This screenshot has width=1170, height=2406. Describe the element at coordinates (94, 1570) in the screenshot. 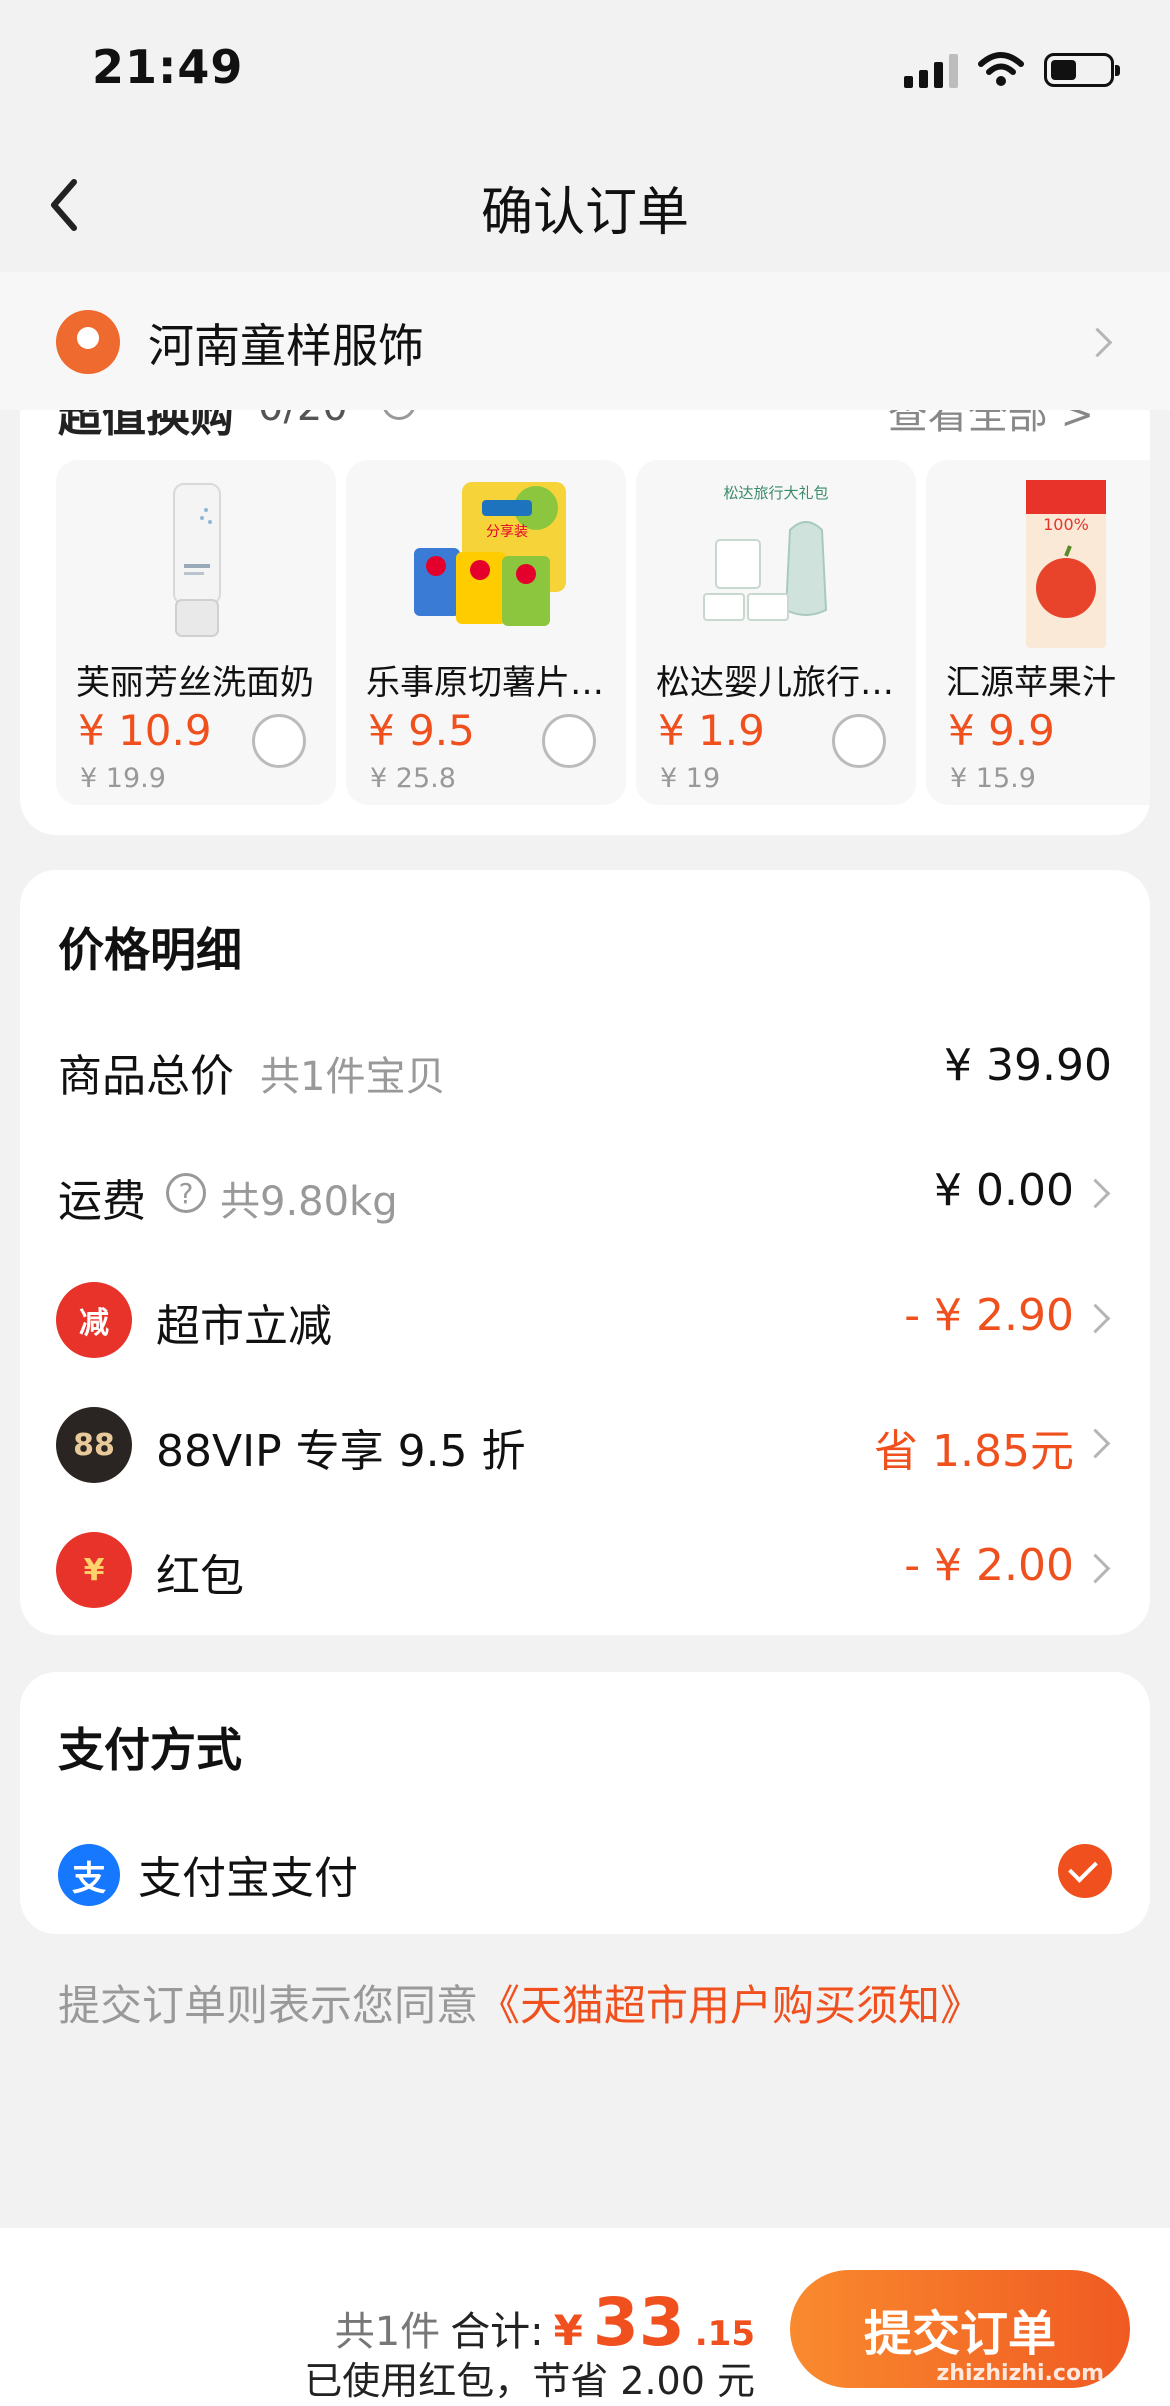

I see `red-packet-icon: ¥` at that location.